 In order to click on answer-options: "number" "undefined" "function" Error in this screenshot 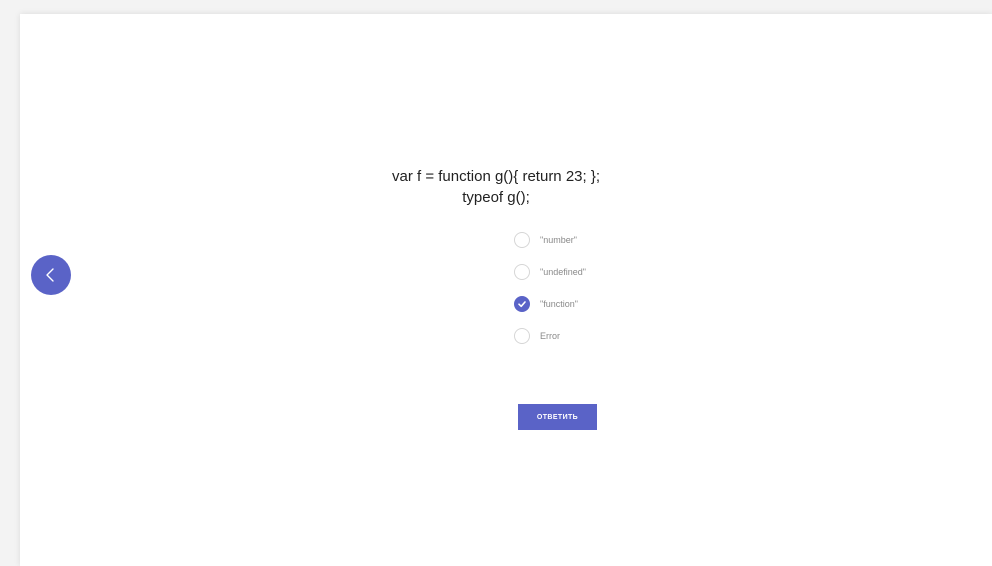, I will do `click(614, 294)`.